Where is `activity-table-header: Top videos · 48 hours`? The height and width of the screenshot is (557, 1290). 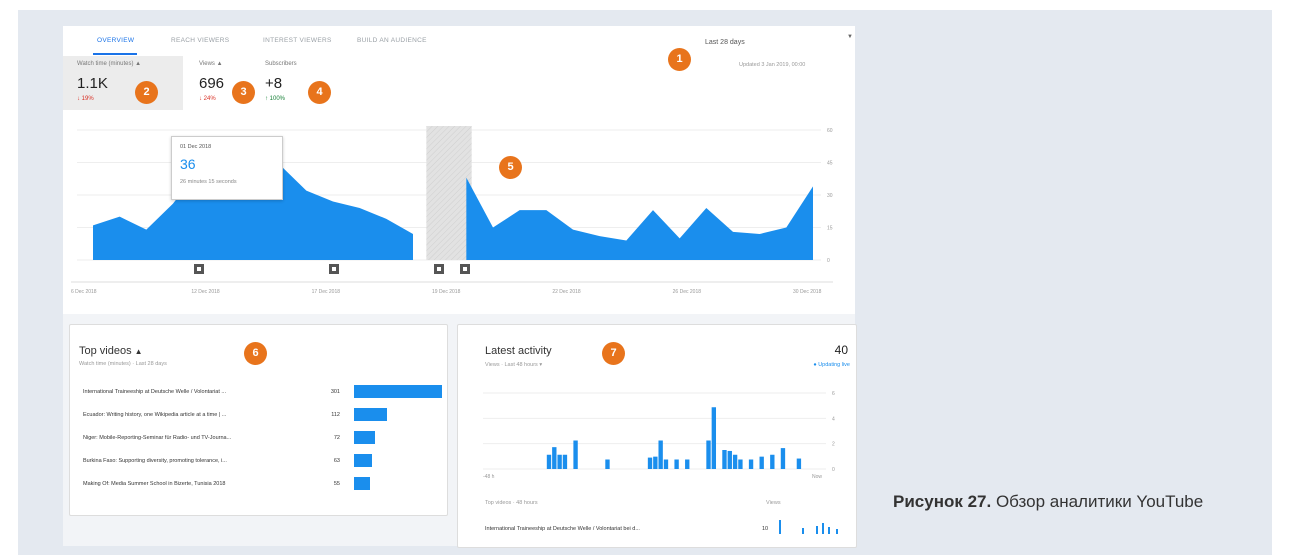 activity-table-header: Top videos · 48 hours is located at coordinates (511, 503).